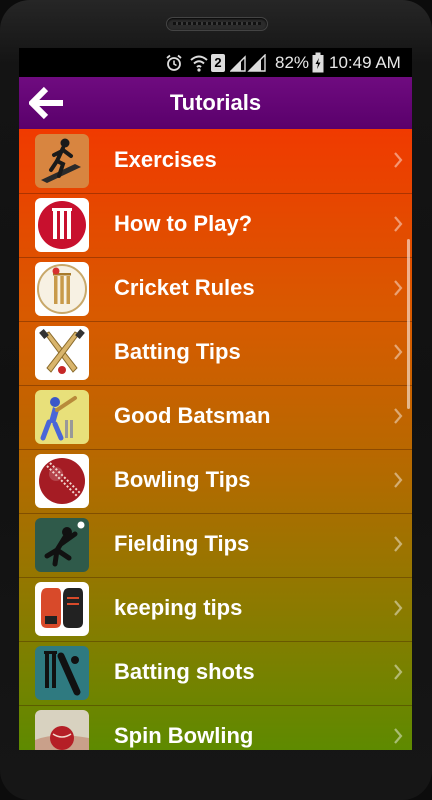  What do you see at coordinates (365, 62) in the screenshot?
I see `clock-time: 10:49 AM` at bounding box center [365, 62].